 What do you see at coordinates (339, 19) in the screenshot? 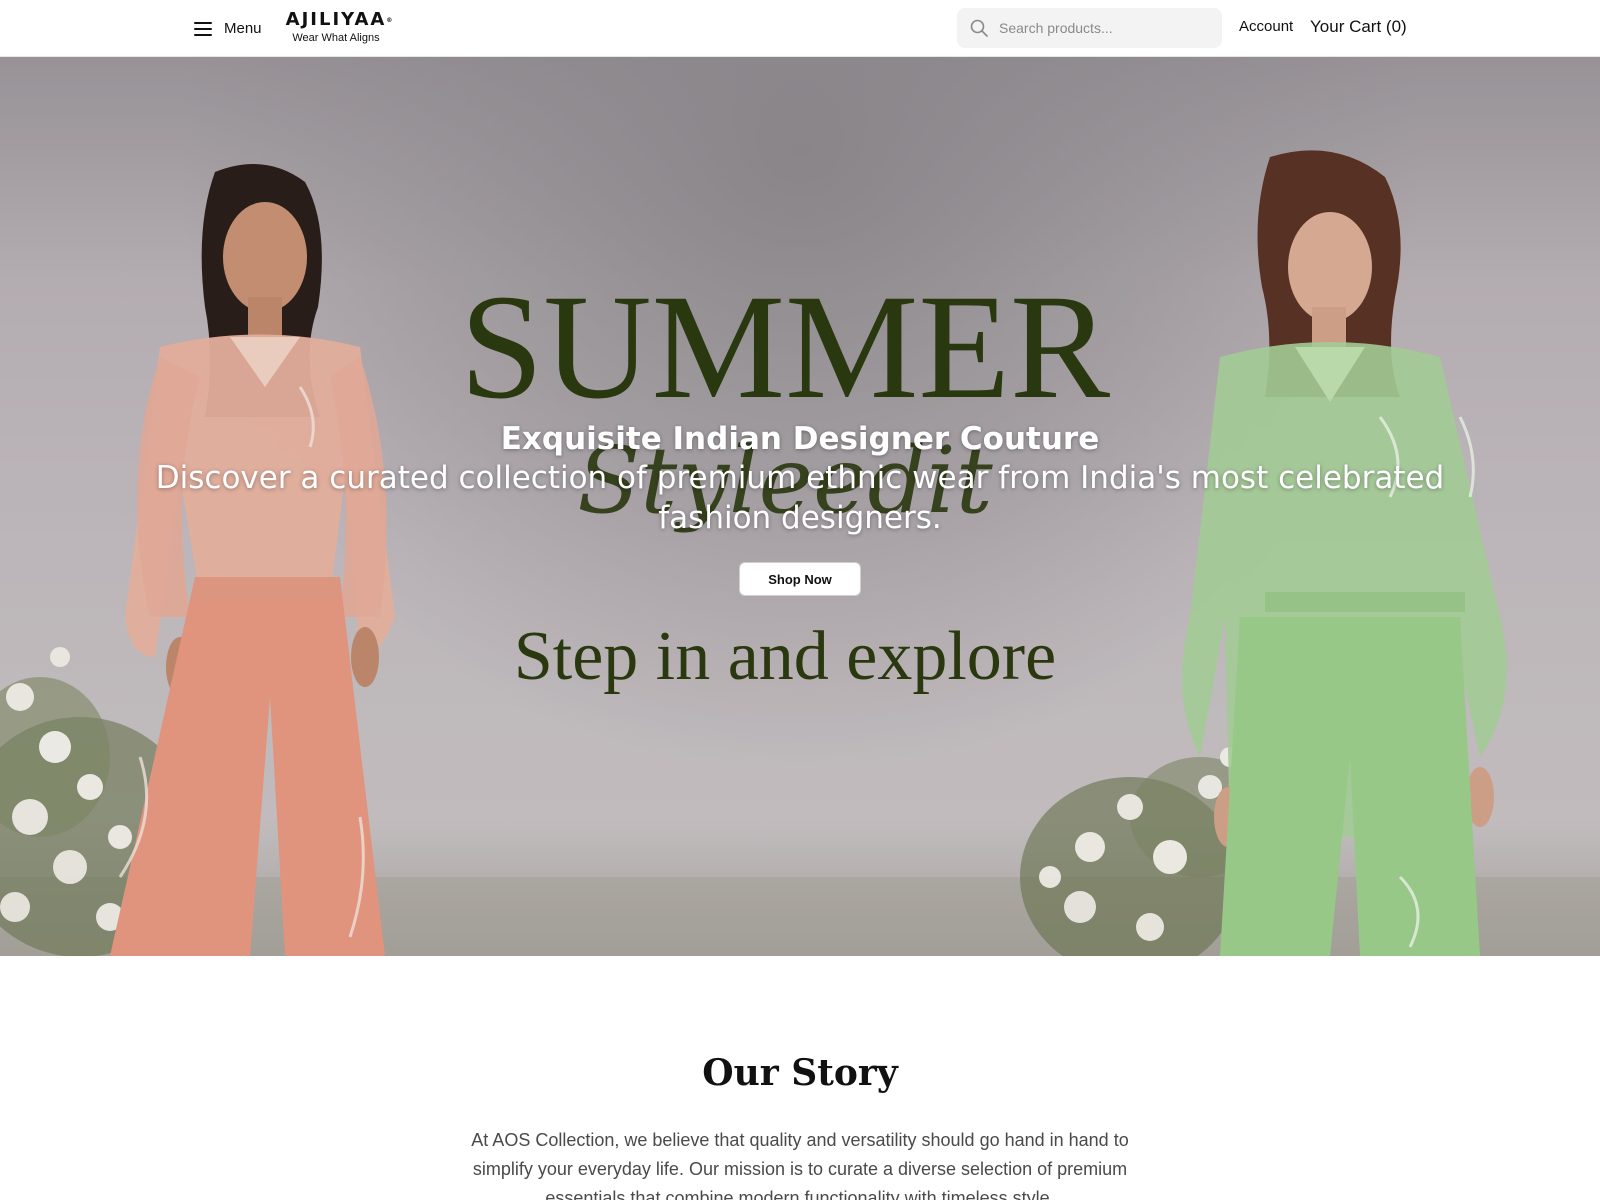
I see `logo-brand: AJILIYAA®` at bounding box center [339, 19].